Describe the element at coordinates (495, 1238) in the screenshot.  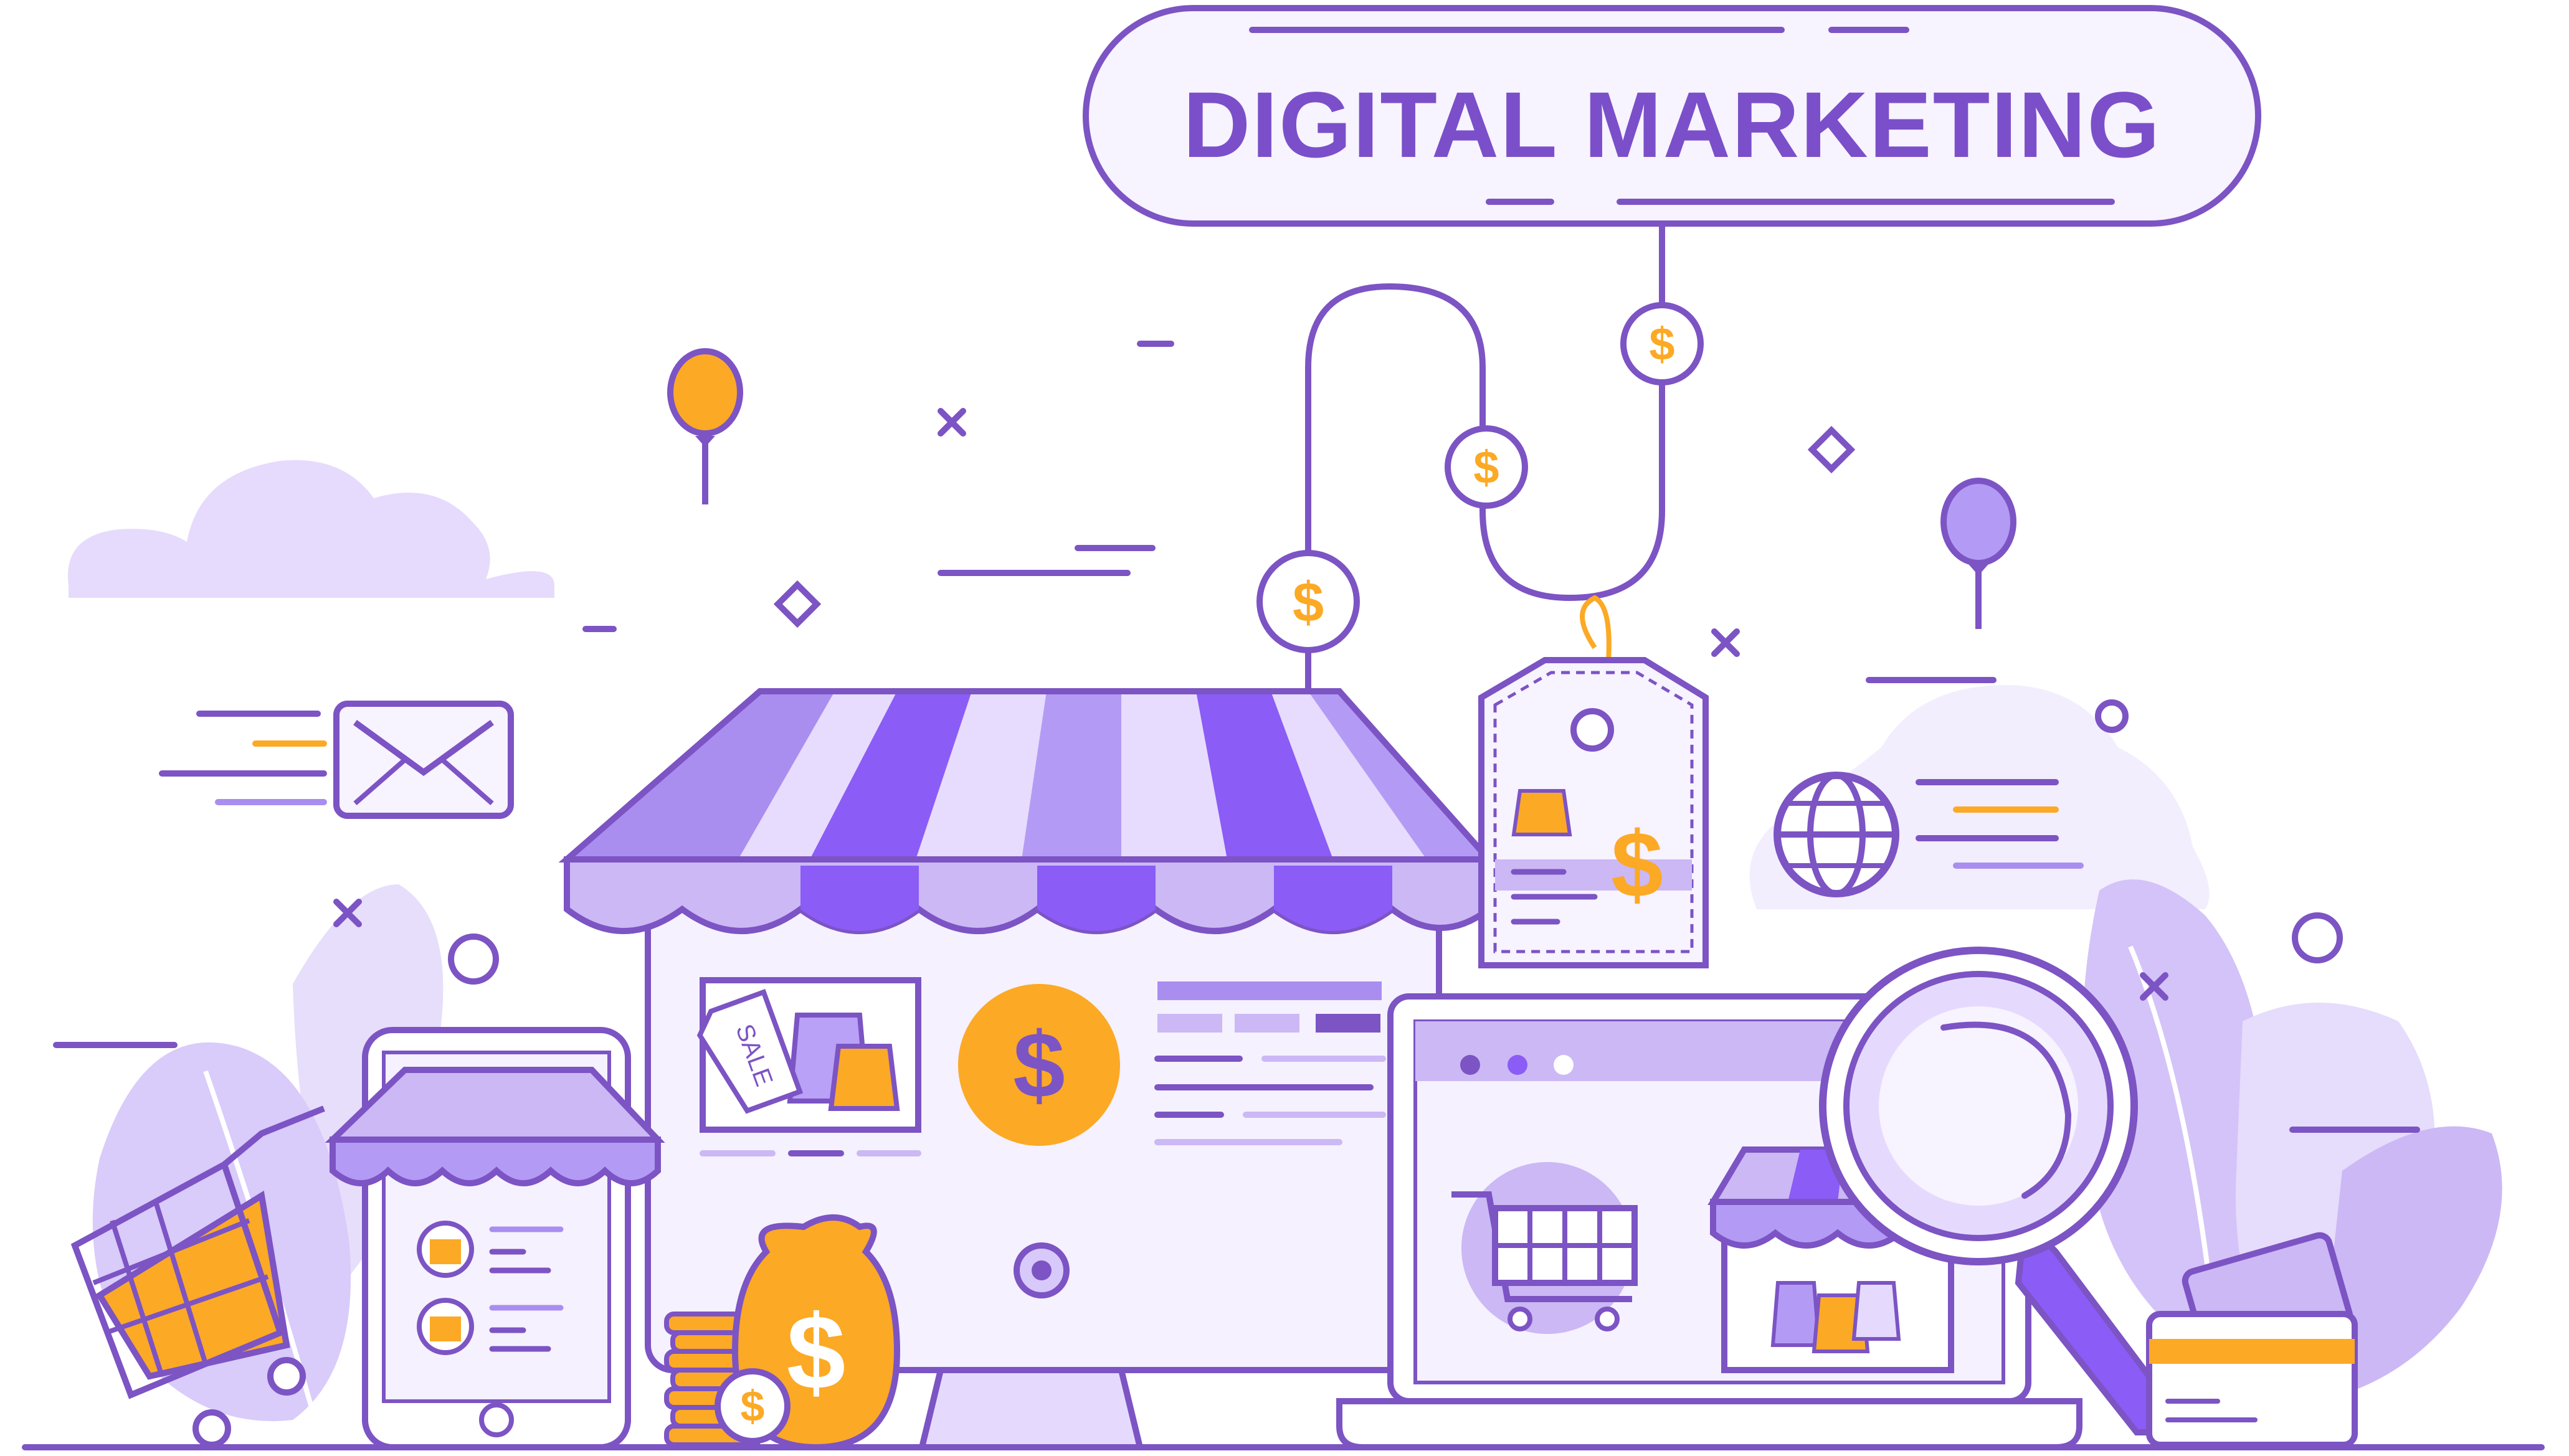
I see `smartphone-icon` at that location.